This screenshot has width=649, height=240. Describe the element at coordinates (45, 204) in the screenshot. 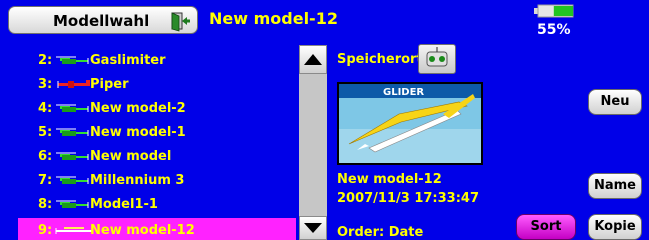

I see `model-number: 8:` at that location.